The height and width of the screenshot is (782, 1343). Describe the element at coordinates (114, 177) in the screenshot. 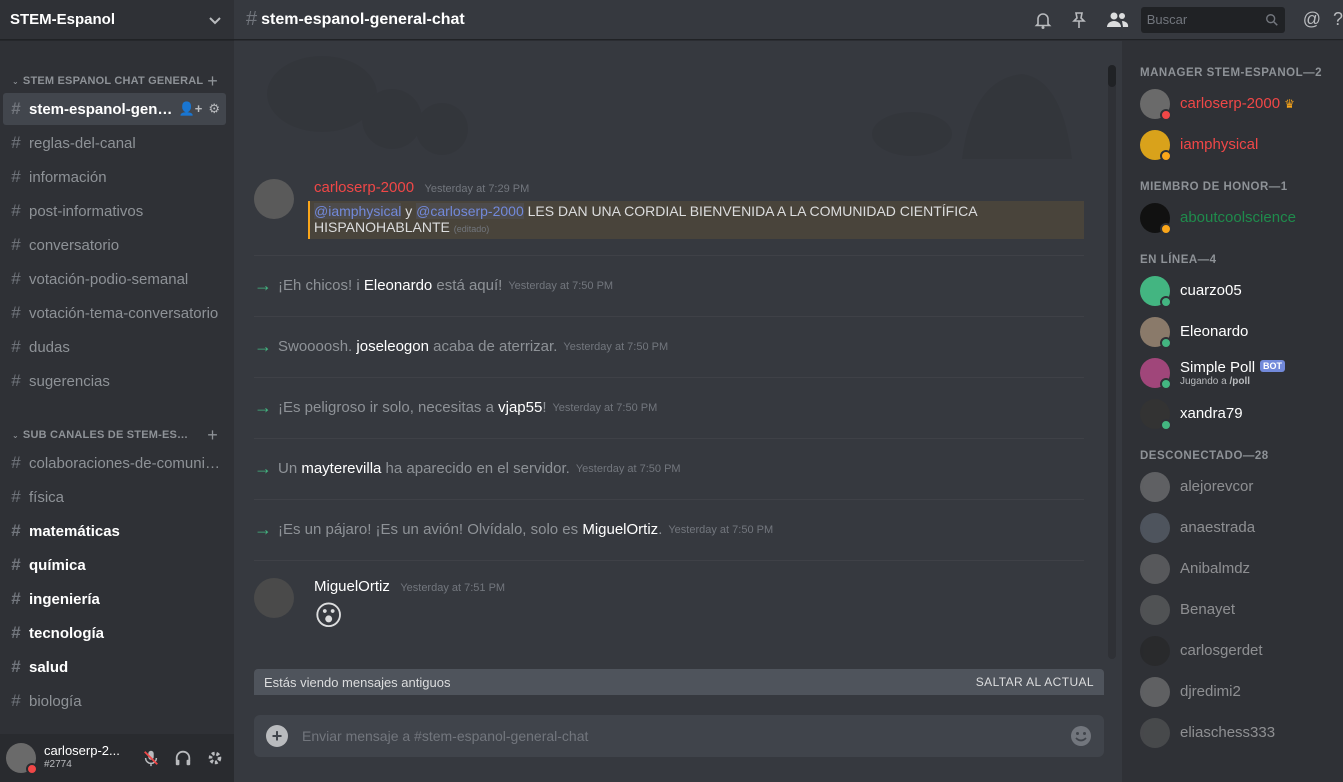

I see `channel-item: # información` at that location.